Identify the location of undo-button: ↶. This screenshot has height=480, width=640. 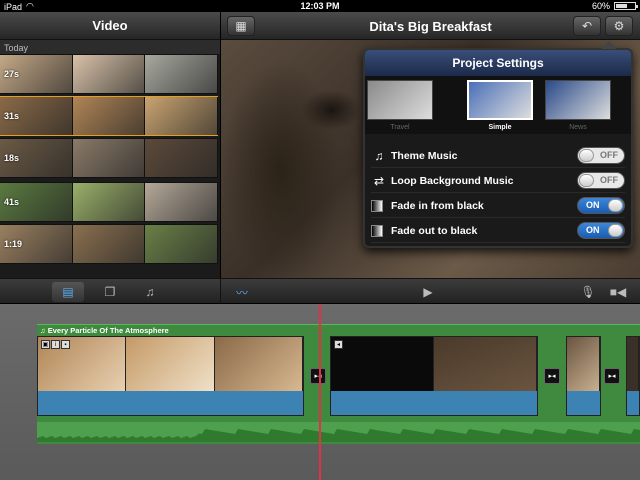
(587, 26).